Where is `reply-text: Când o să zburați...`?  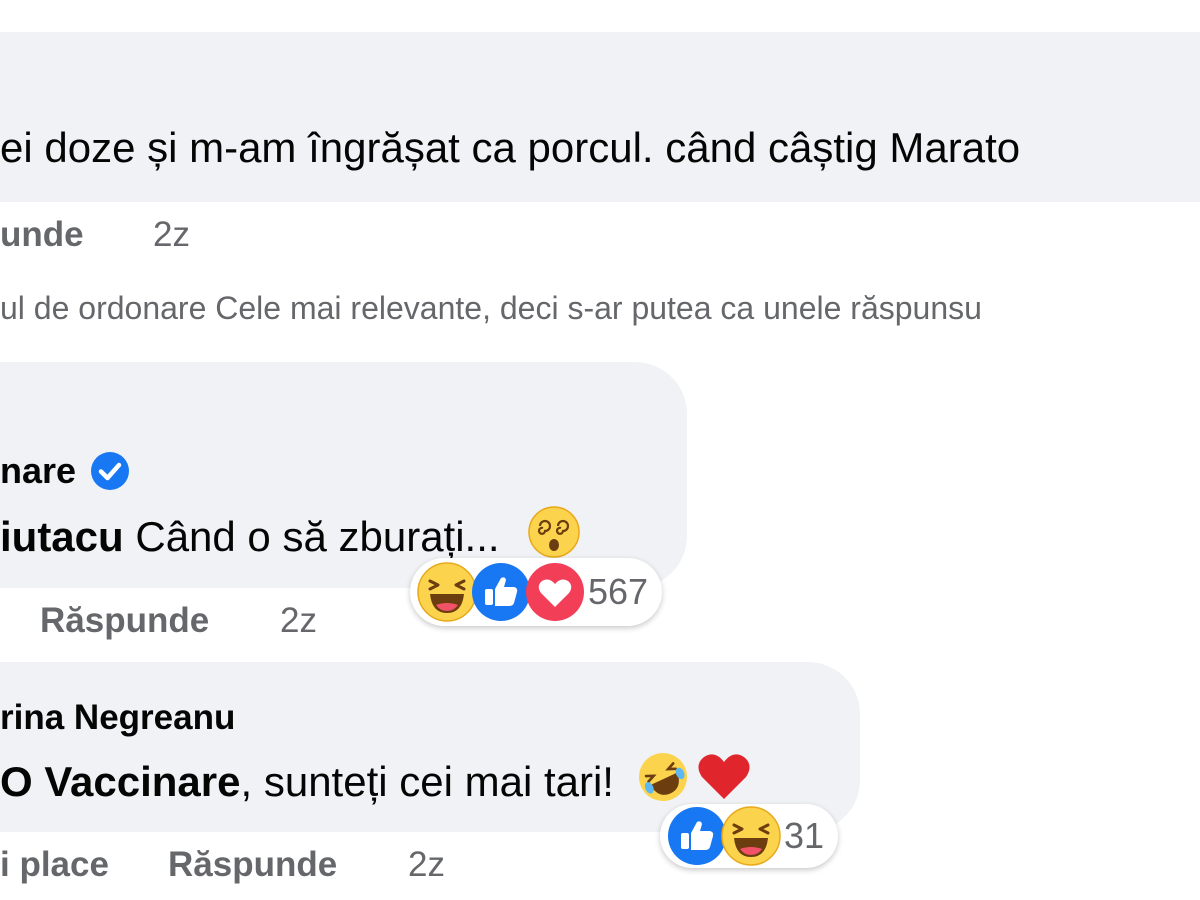
reply-text: Când o să zburați... is located at coordinates (317, 536).